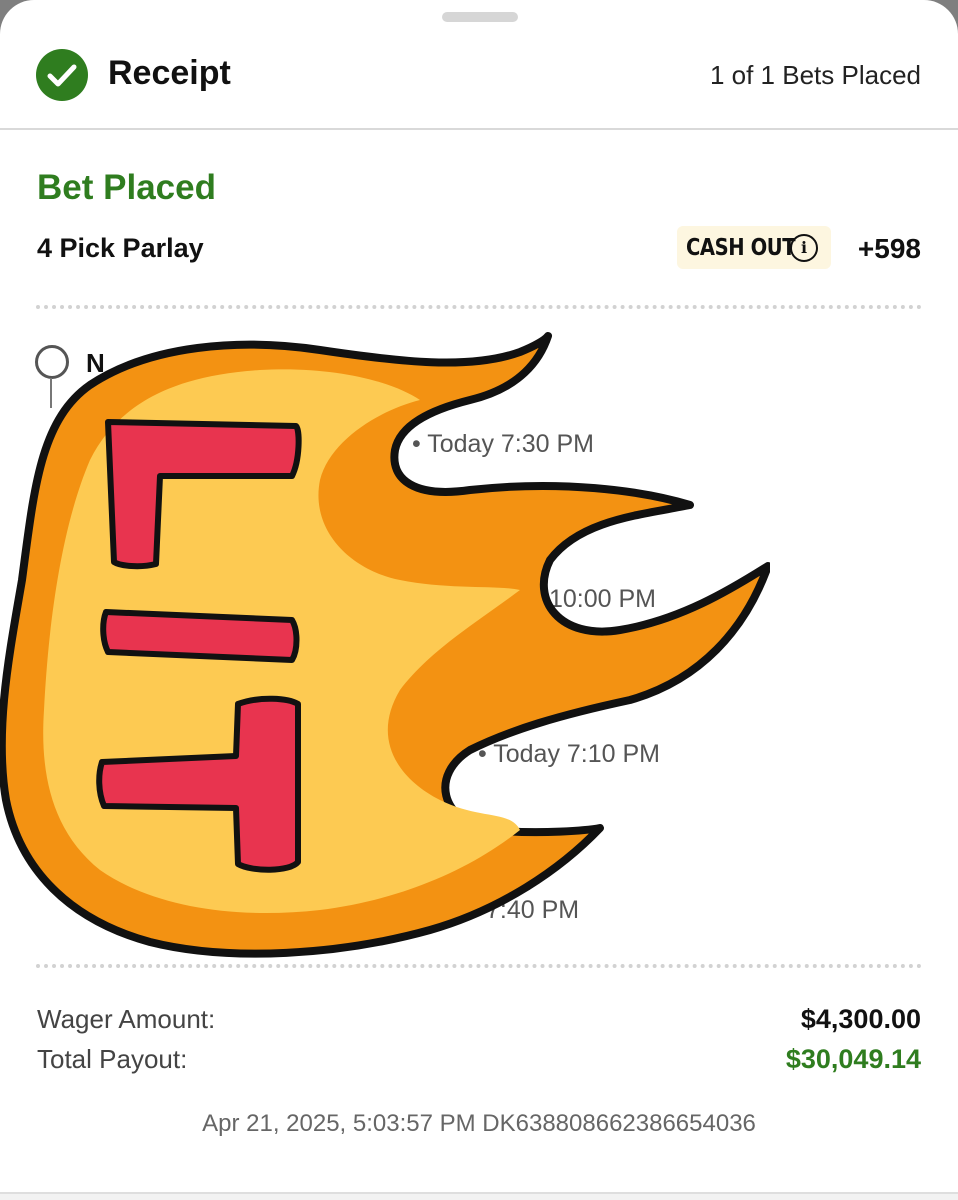 The height and width of the screenshot is (1200, 958). What do you see at coordinates (480, 17) in the screenshot?
I see `drag-handle` at bounding box center [480, 17].